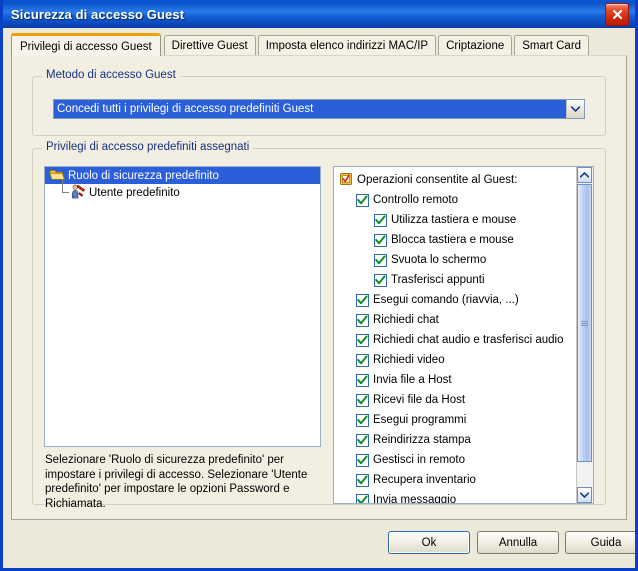 This screenshot has width=638, height=571. Describe the element at coordinates (416, 200) in the screenshot. I see `list-item-label: Controllo remoto` at that location.